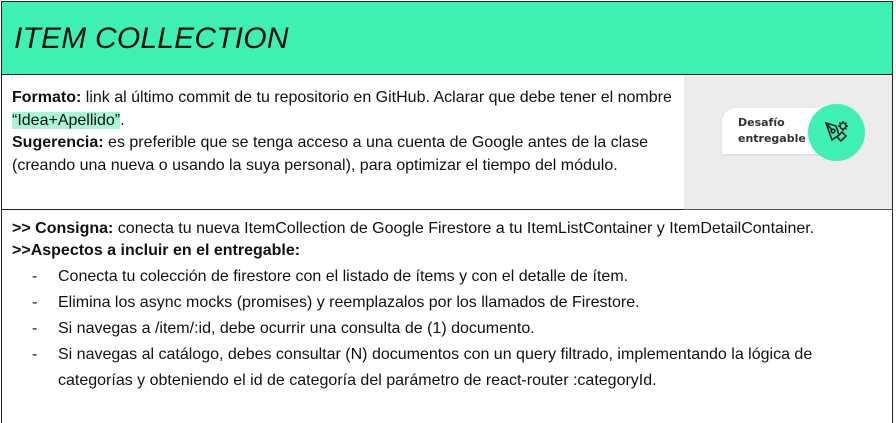  Describe the element at coordinates (47, 97) in the screenshot. I see `formato-label: Formato:` at that location.